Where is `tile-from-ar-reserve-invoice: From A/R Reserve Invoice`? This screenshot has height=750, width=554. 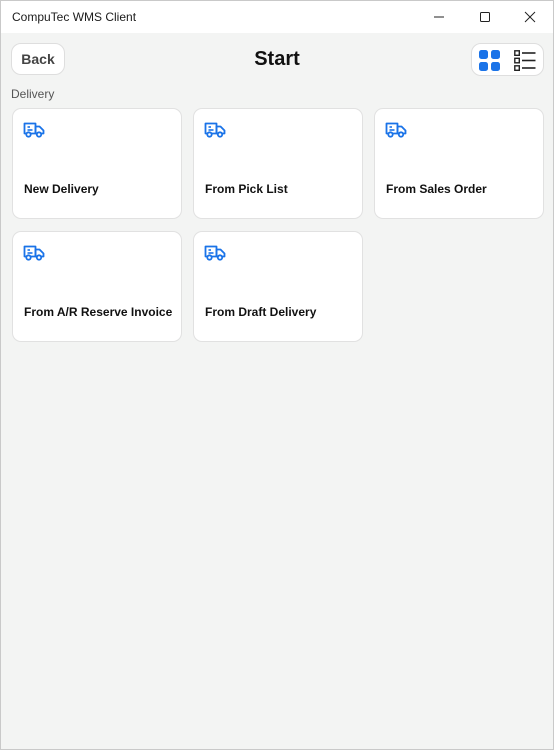 tile-from-ar-reserve-invoice: From A/R Reserve Invoice is located at coordinates (97, 286).